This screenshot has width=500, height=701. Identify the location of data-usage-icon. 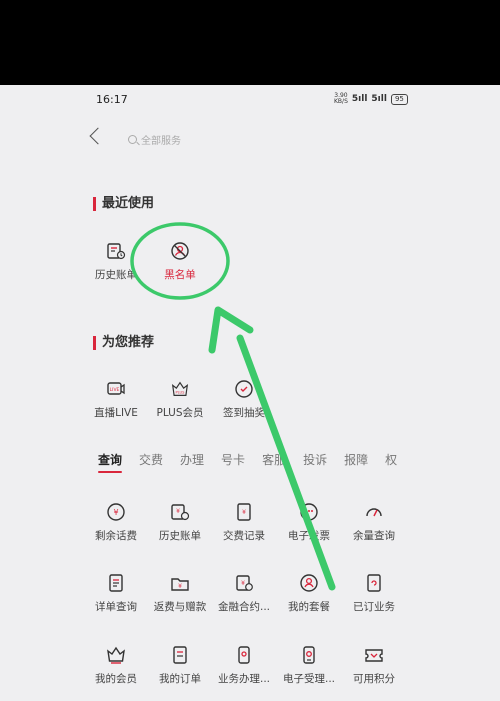
(374, 512).